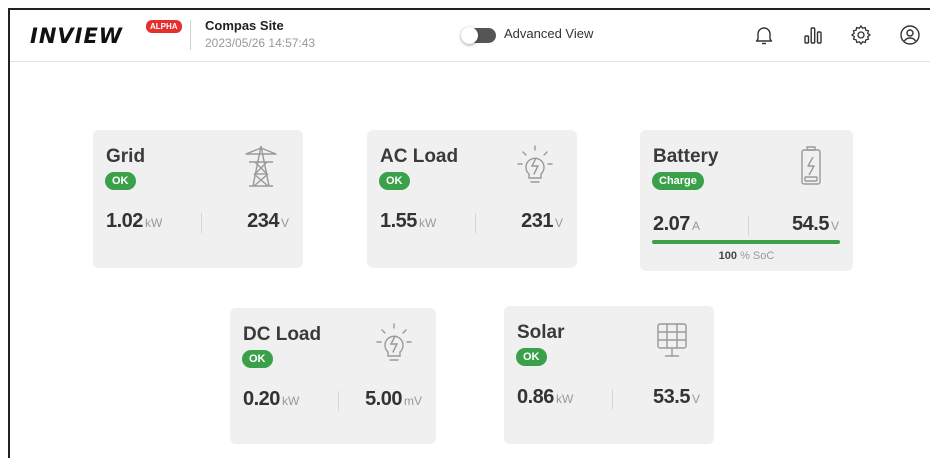  Describe the element at coordinates (813, 35) in the screenshot. I see `bar-chart-icon` at that location.